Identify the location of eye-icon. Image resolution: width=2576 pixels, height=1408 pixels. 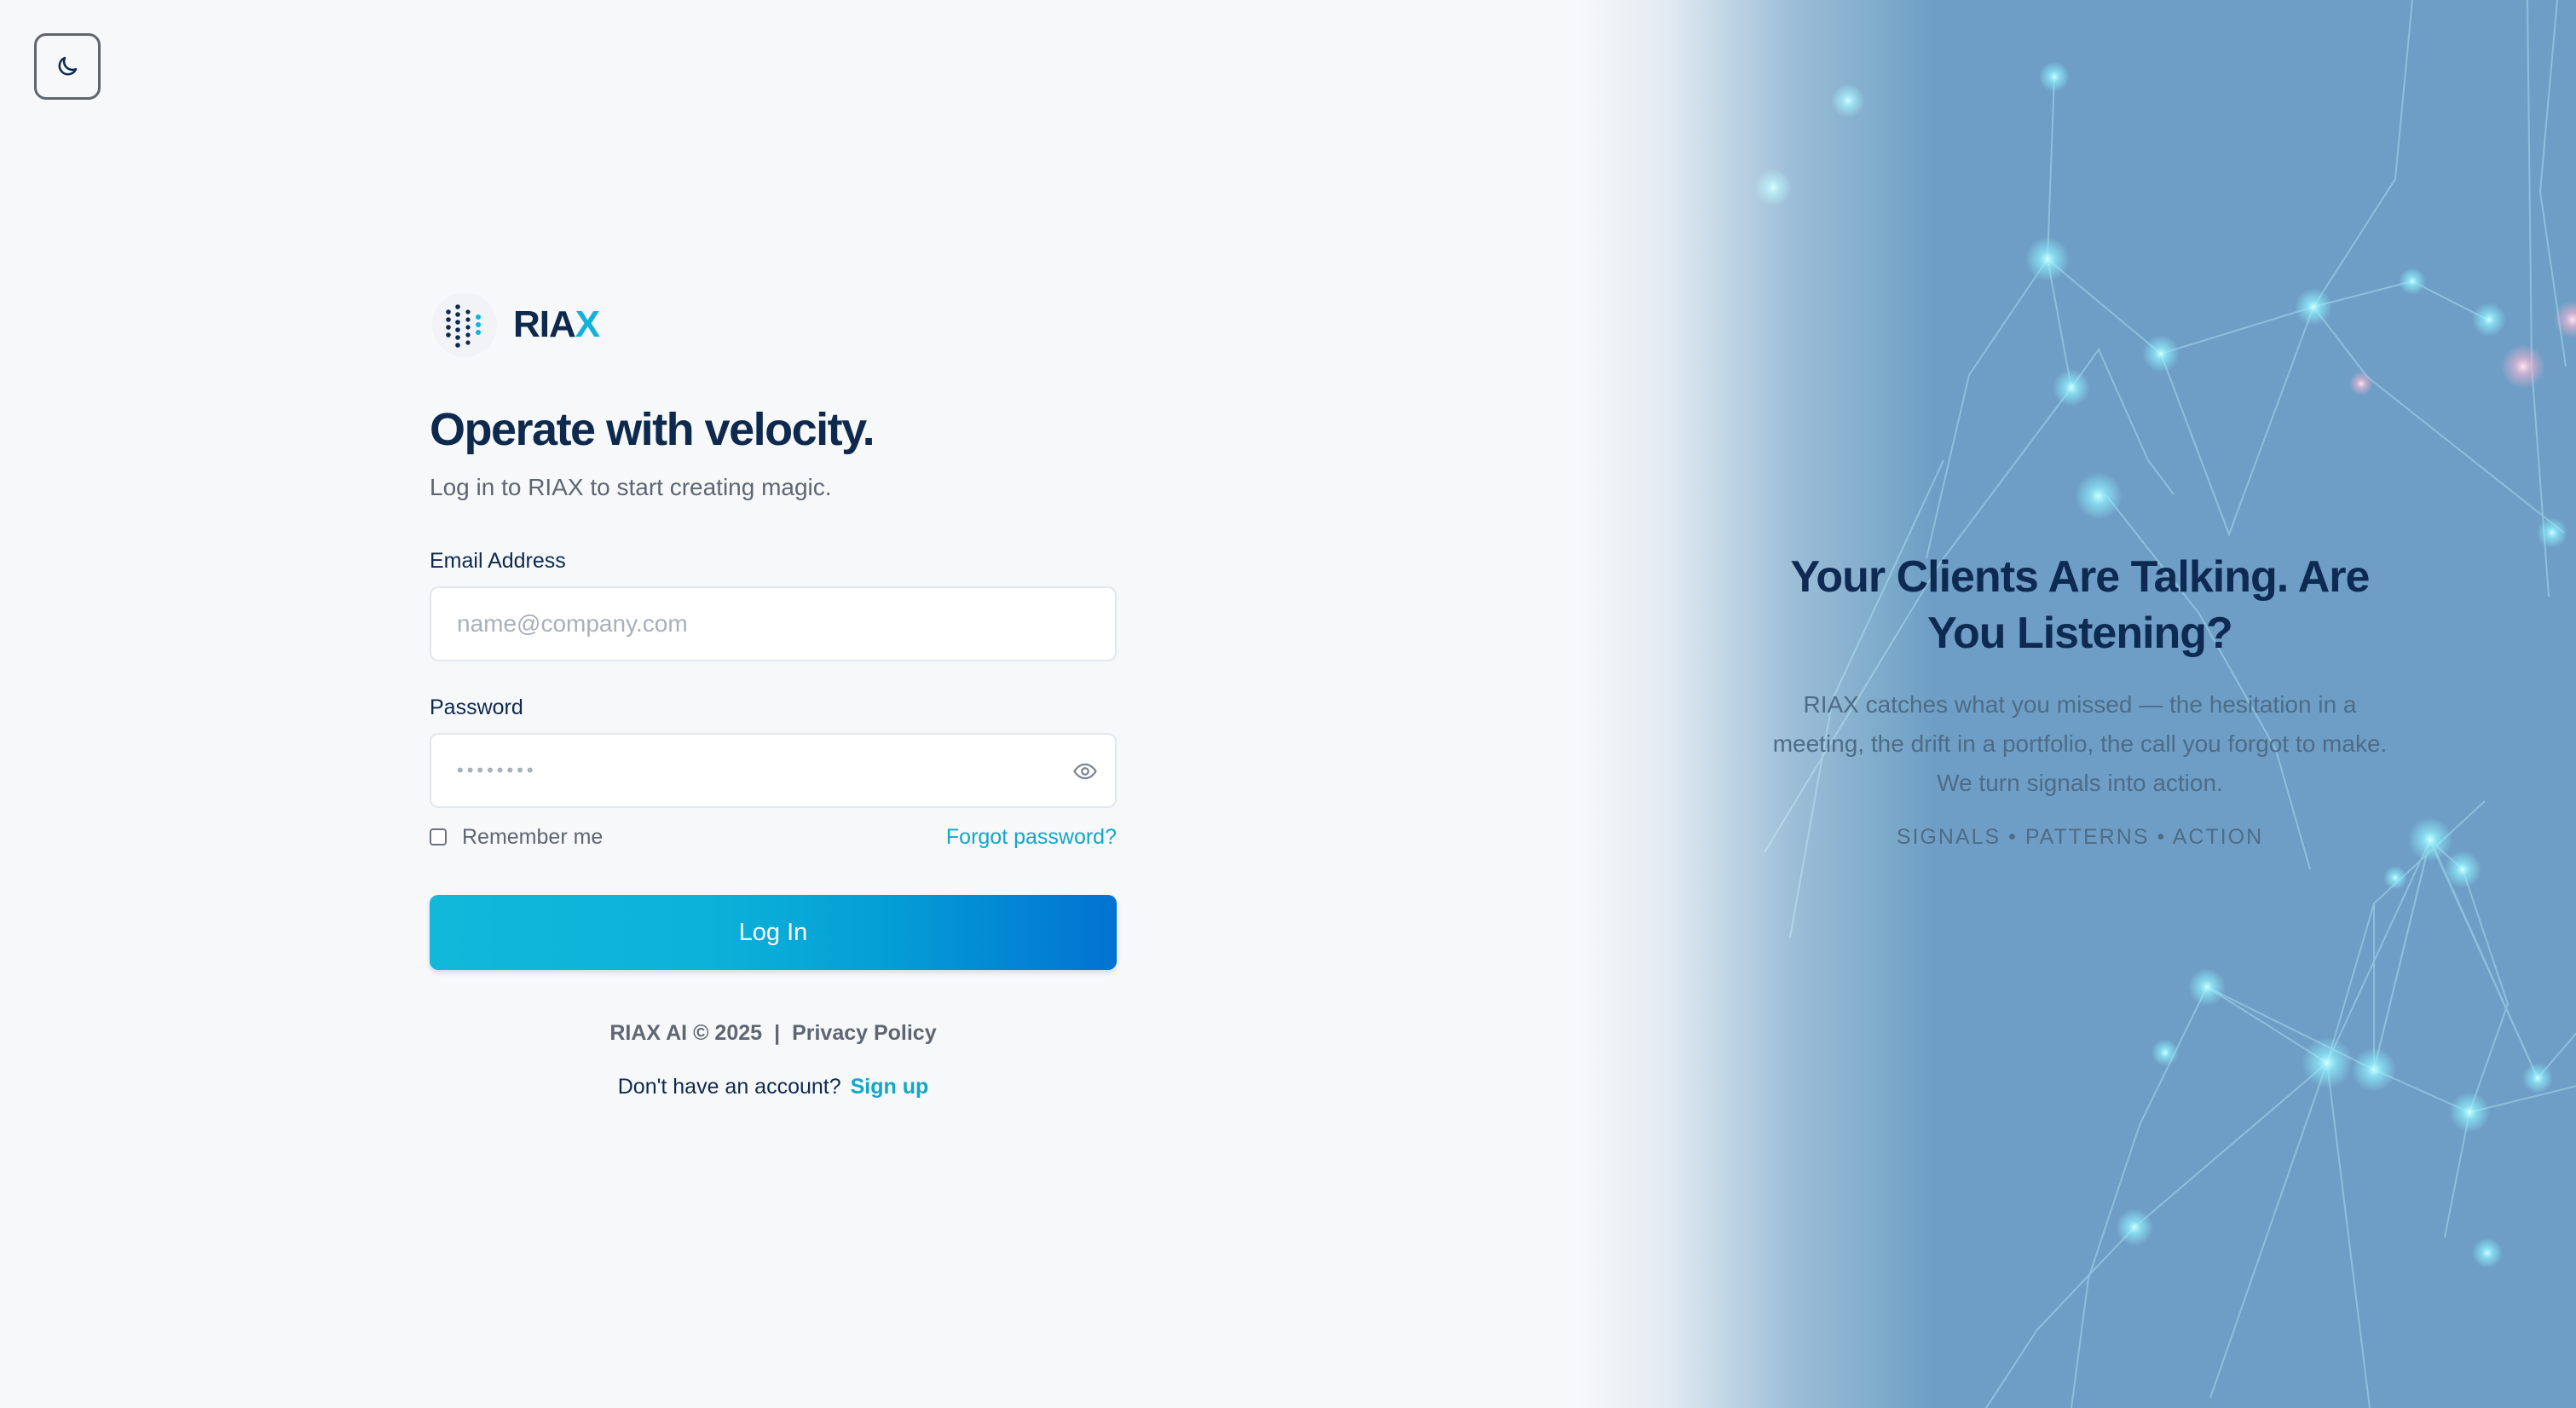
(1085, 772).